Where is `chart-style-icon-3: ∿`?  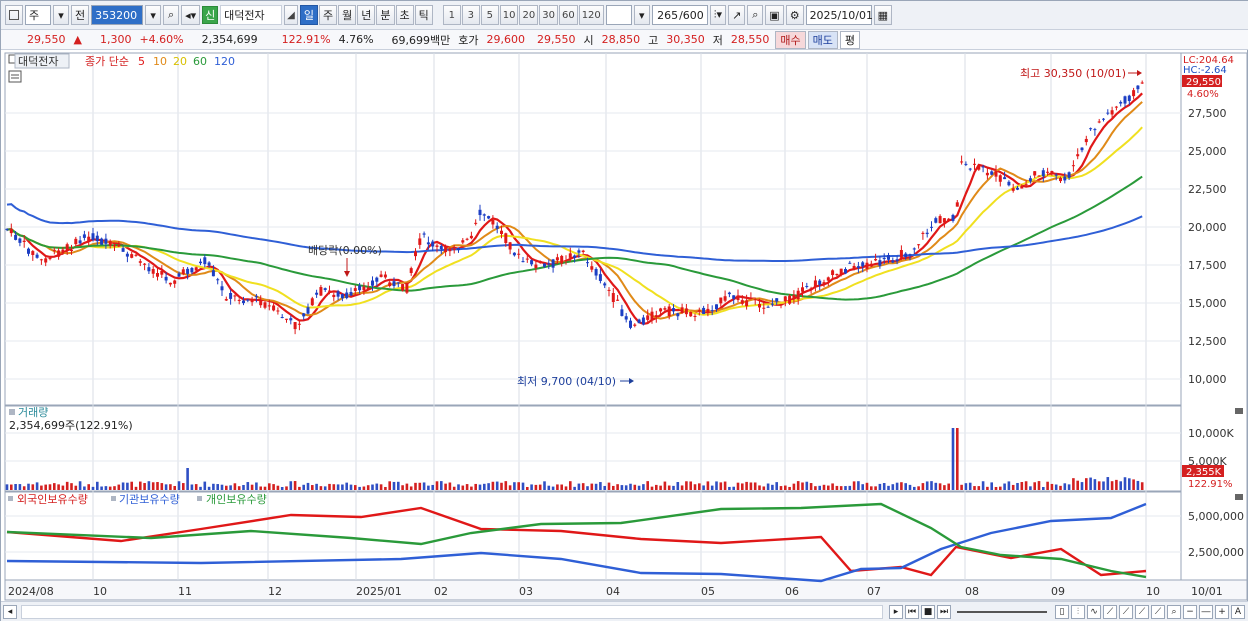
chart-style-icon-3: ∿ is located at coordinates (1094, 611).